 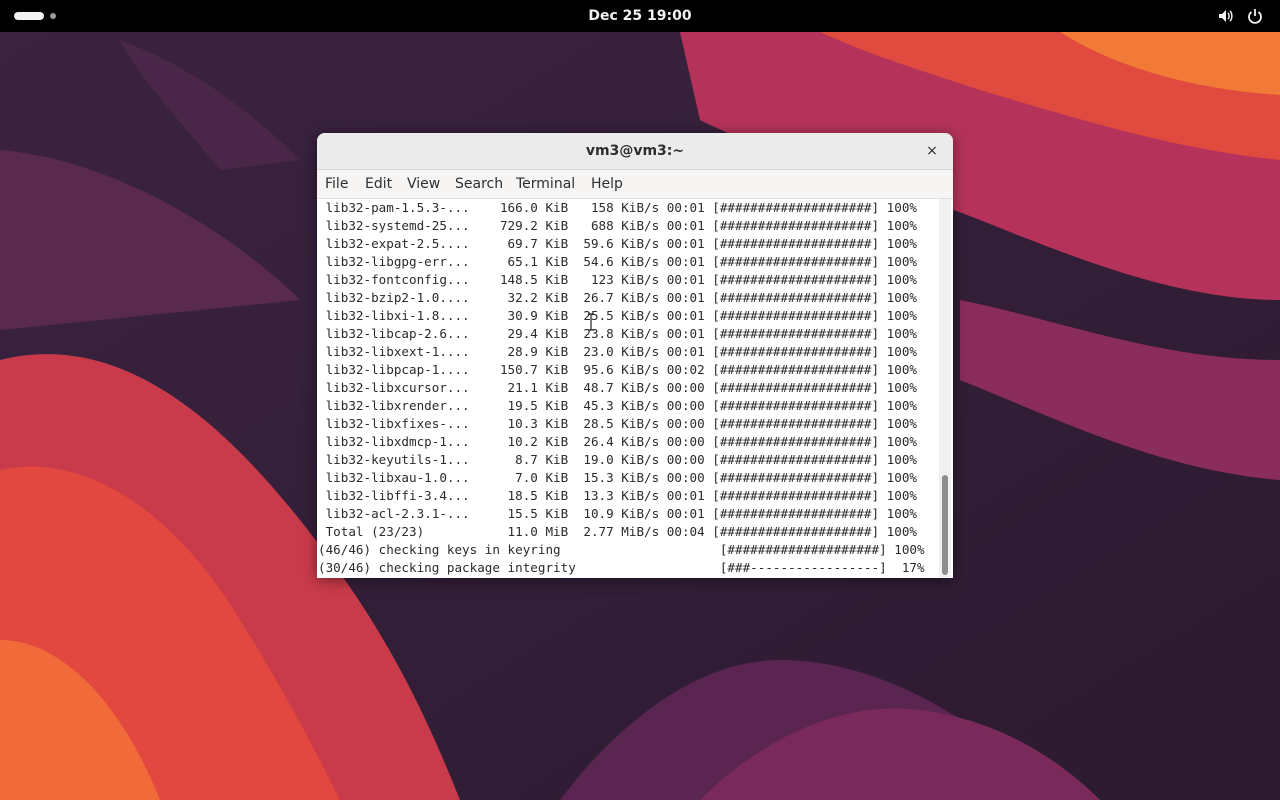 I want to click on workspace-dot-icon, so click(x=53, y=16).